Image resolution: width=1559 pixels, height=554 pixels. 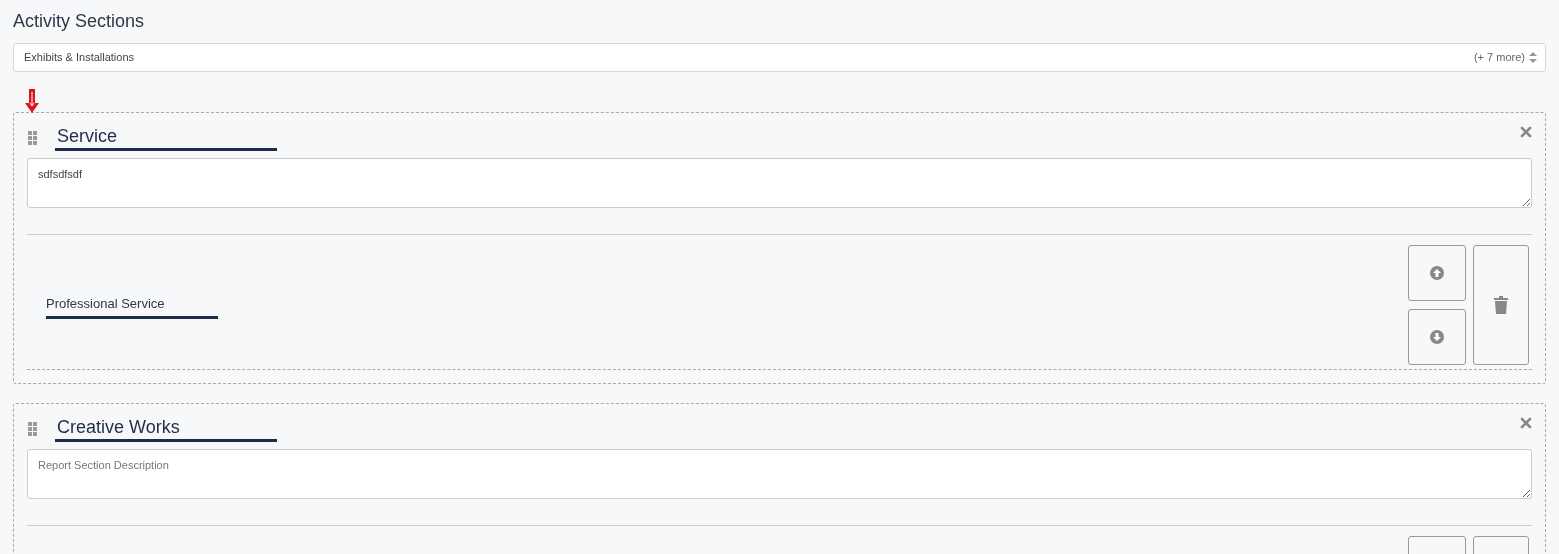 I want to click on entry-name: Professional Service, so click(x=132, y=306).